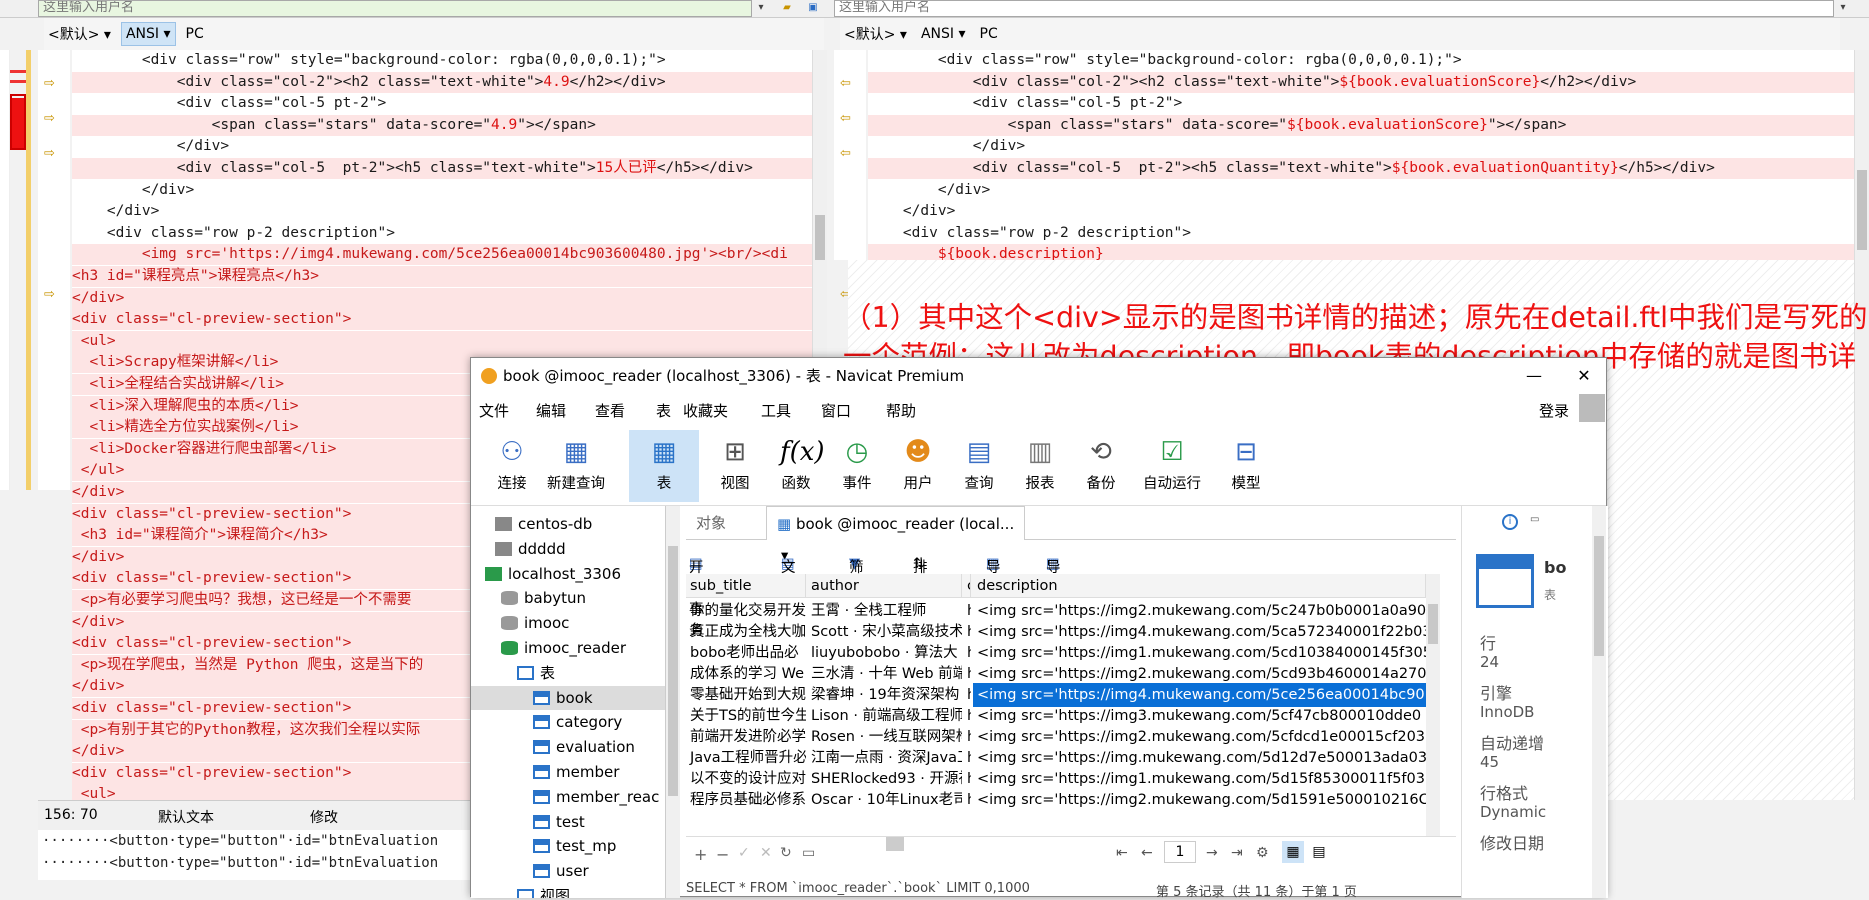  Describe the element at coordinates (901, 410) in the screenshot. I see `menu-help: 帮助` at that location.